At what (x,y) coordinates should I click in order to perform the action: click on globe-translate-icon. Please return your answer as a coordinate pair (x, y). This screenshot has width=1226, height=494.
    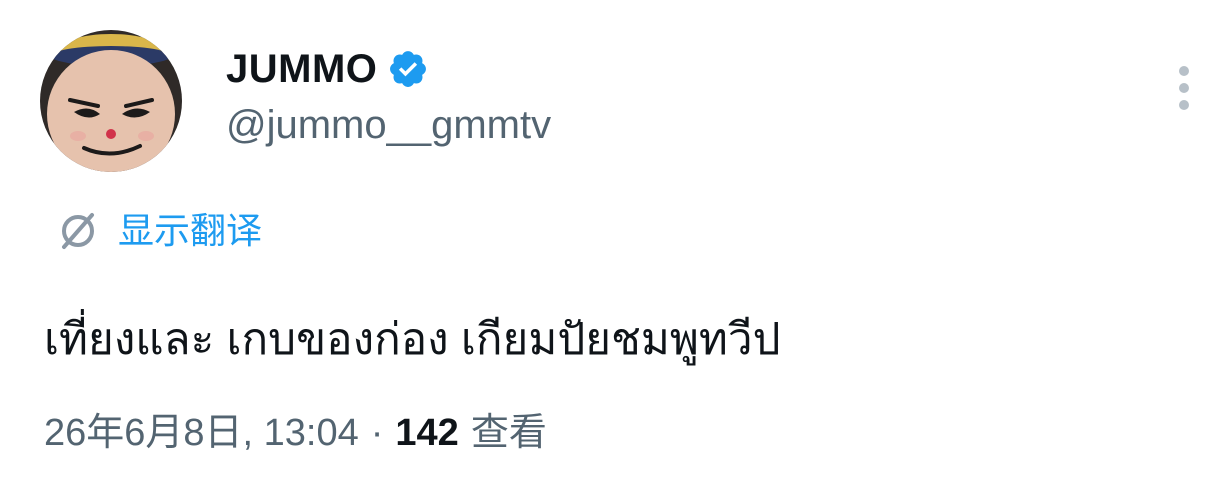
    Looking at the image, I should click on (78, 231).